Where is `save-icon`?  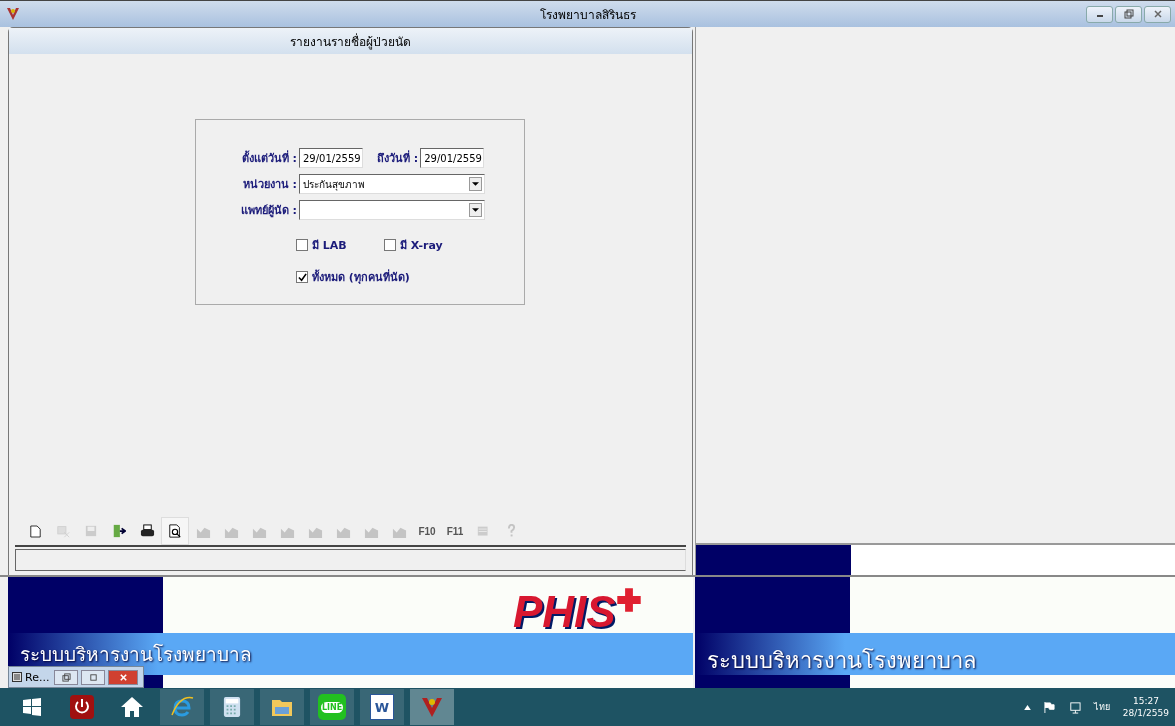
save-icon is located at coordinates (91, 531).